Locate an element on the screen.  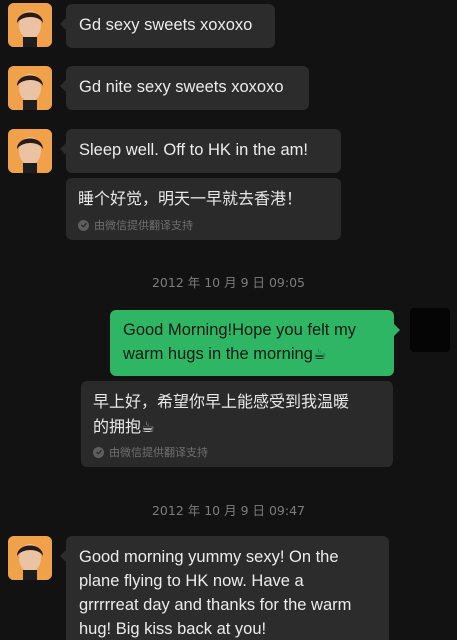
translation-text-line1: 早上好，希望你早上能感受到我温暖 is located at coordinates (221, 401).